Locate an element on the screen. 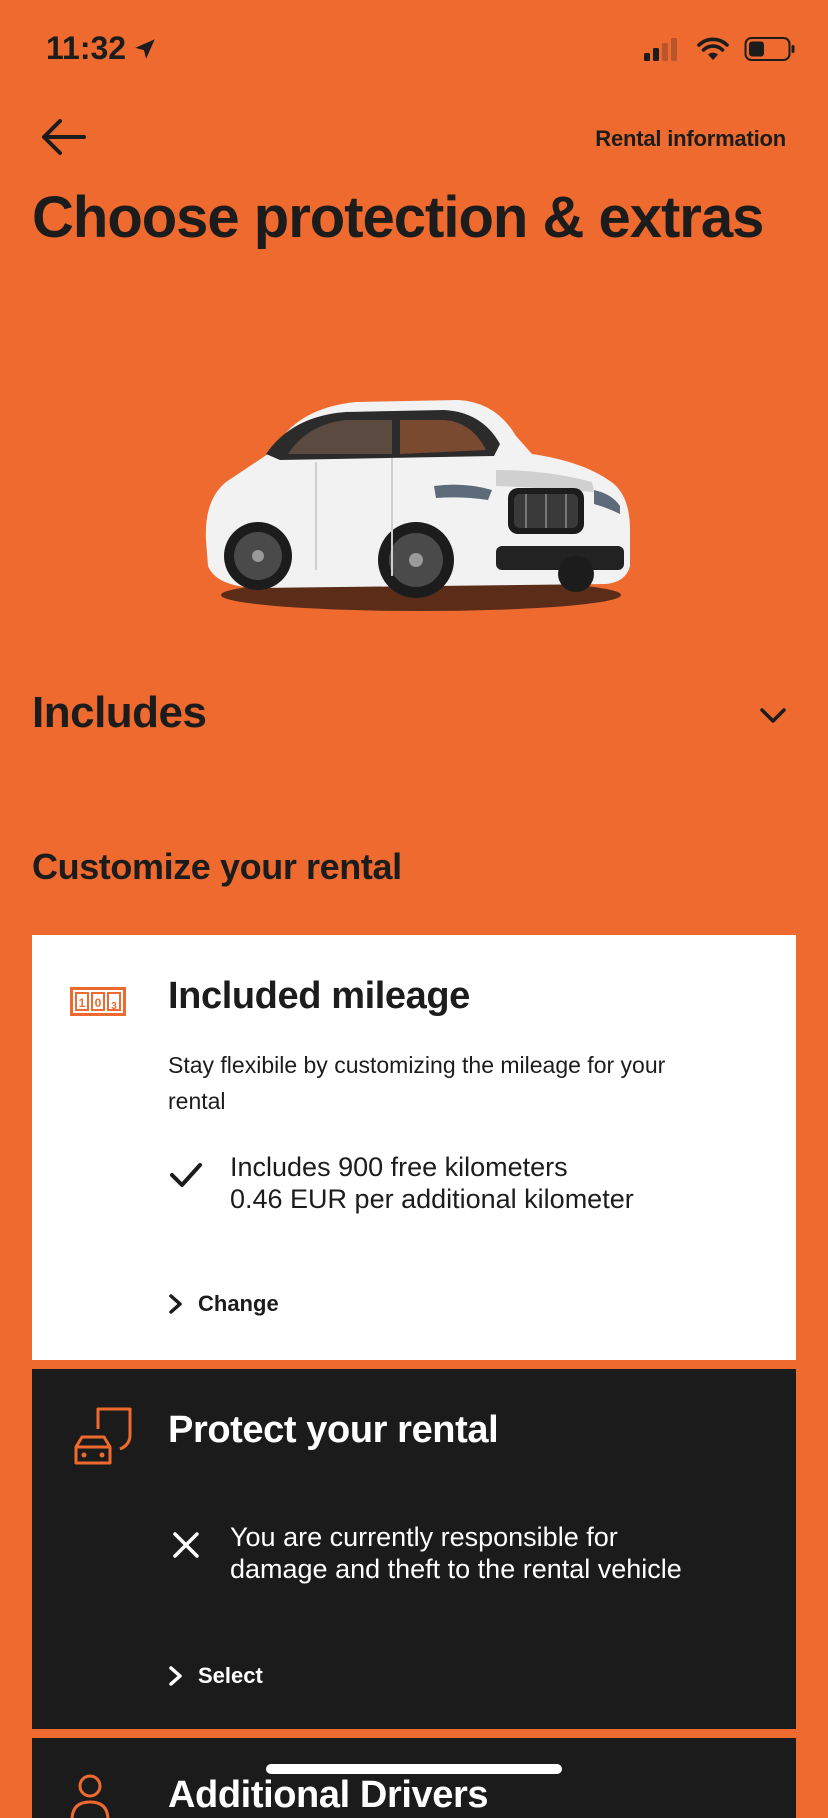 This screenshot has height=1818, width=828. odometer-digit: 0 is located at coordinates (98, 1003).